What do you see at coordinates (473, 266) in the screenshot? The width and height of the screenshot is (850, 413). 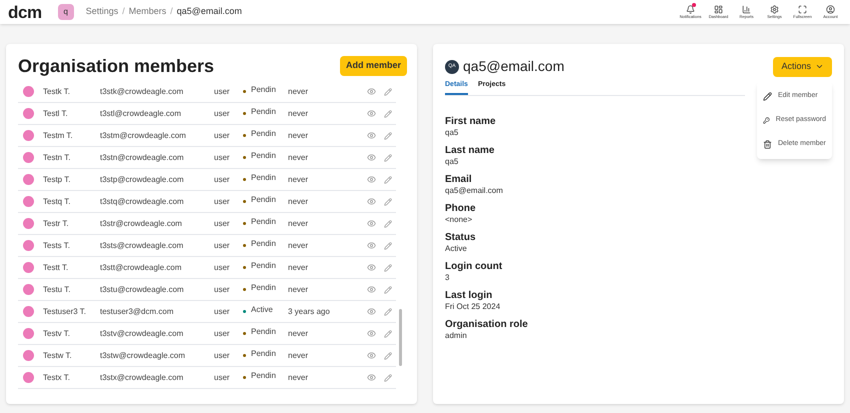 I see `field-label: Login count` at bounding box center [473, 266].